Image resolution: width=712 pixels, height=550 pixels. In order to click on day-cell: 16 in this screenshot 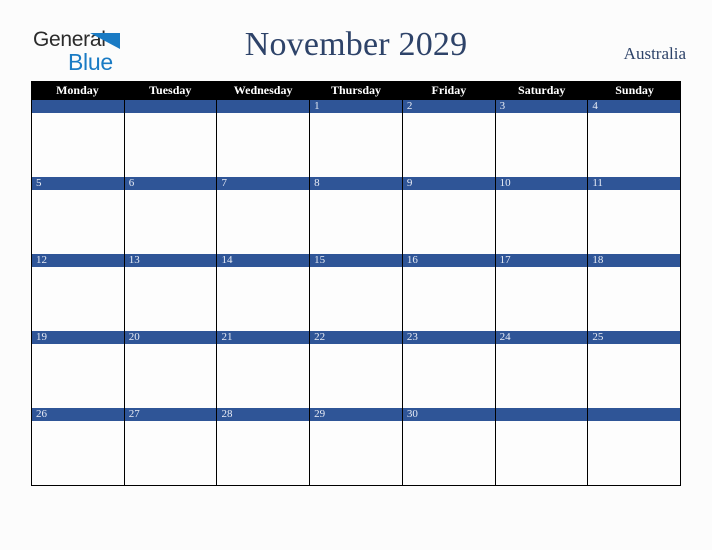, I will do `click(449, 292)`.